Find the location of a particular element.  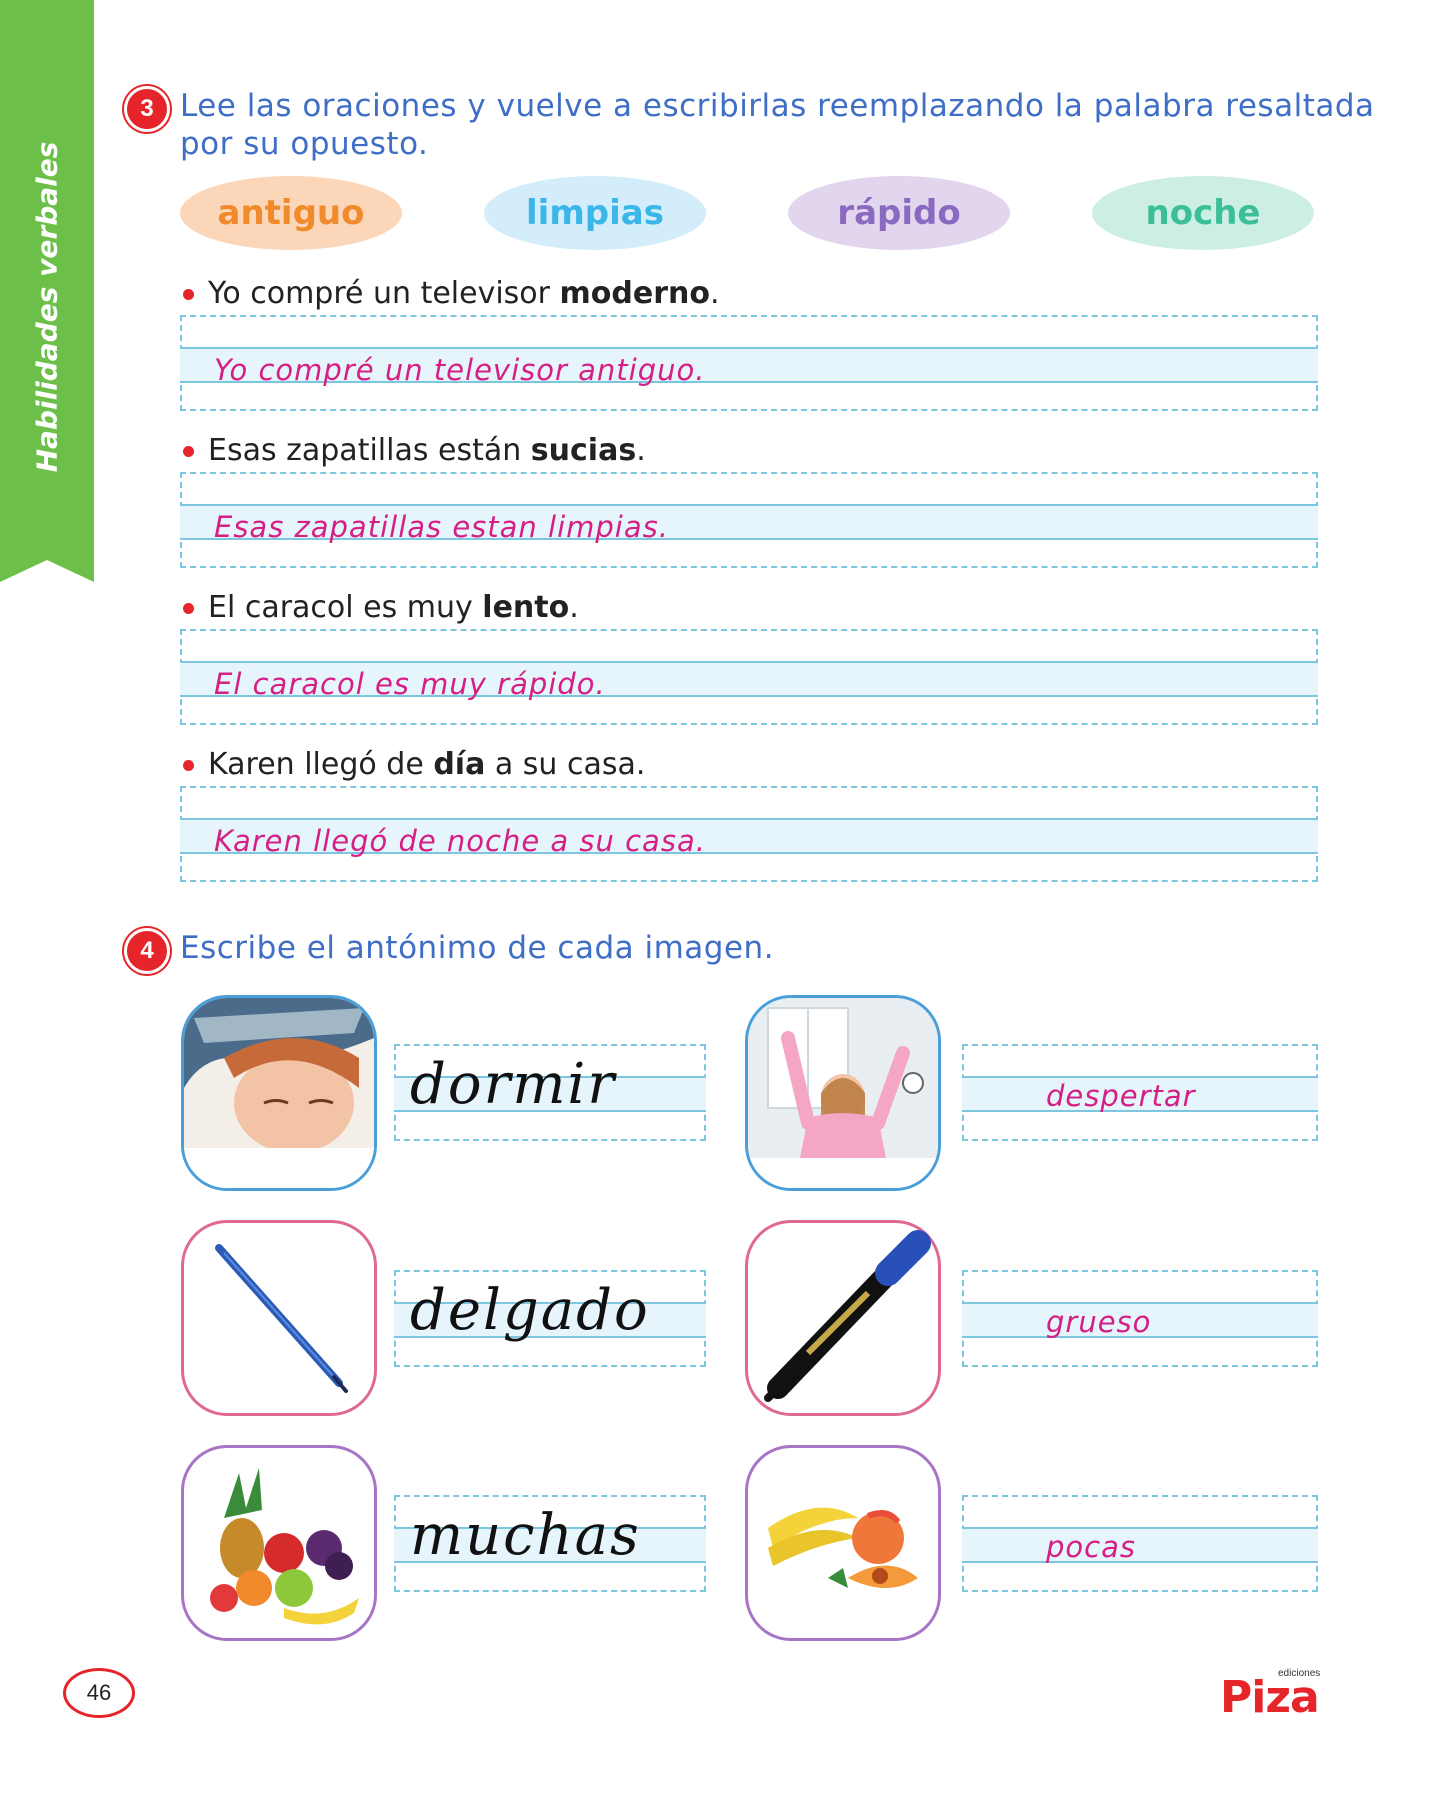

few-fruits-photo is located at coordinates (843, 1543).